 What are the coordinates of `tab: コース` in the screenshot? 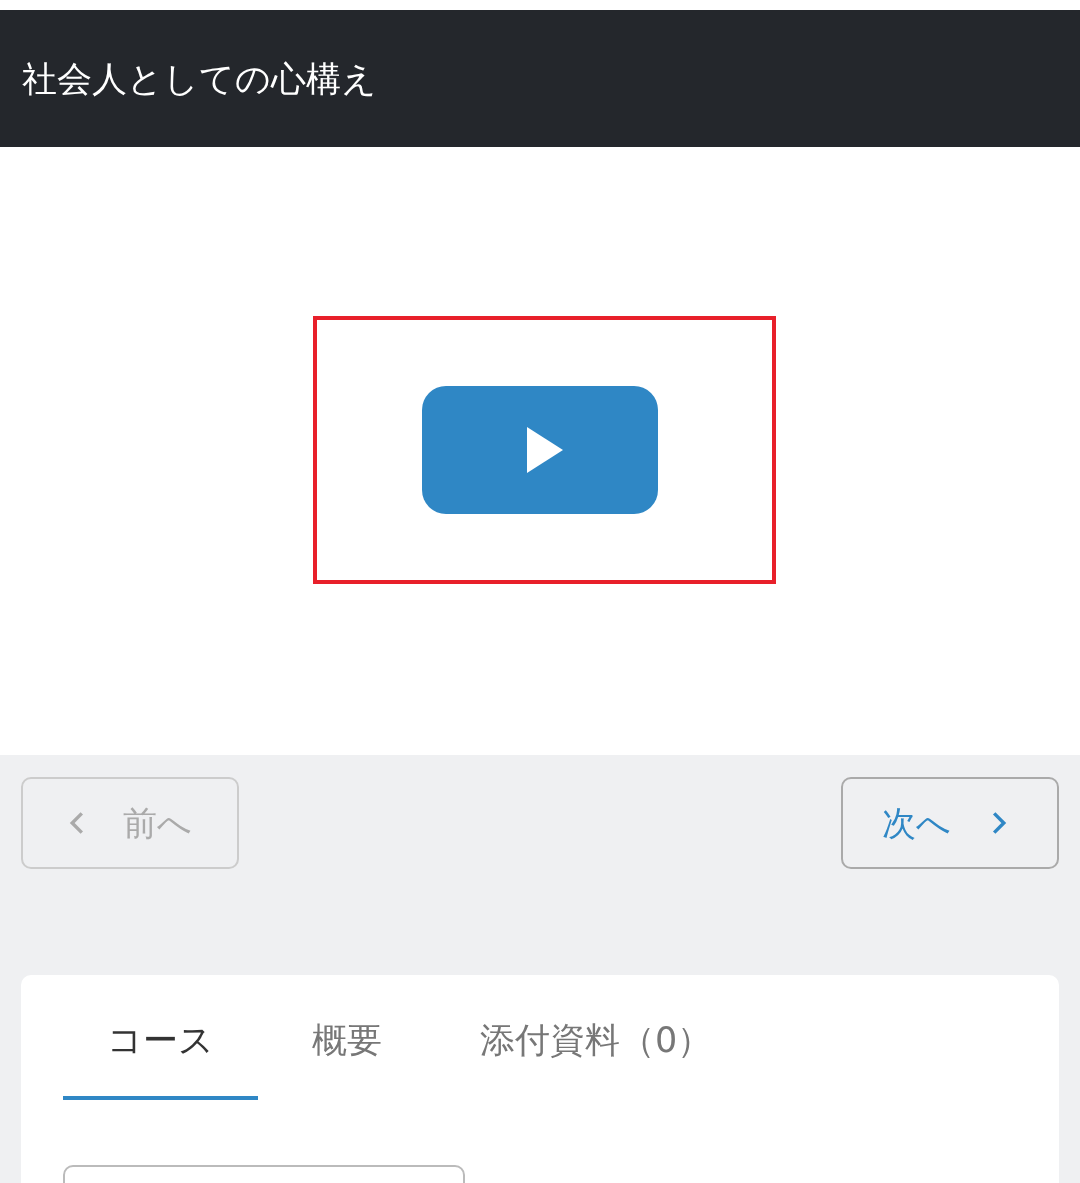 It's located at (160, 1044).